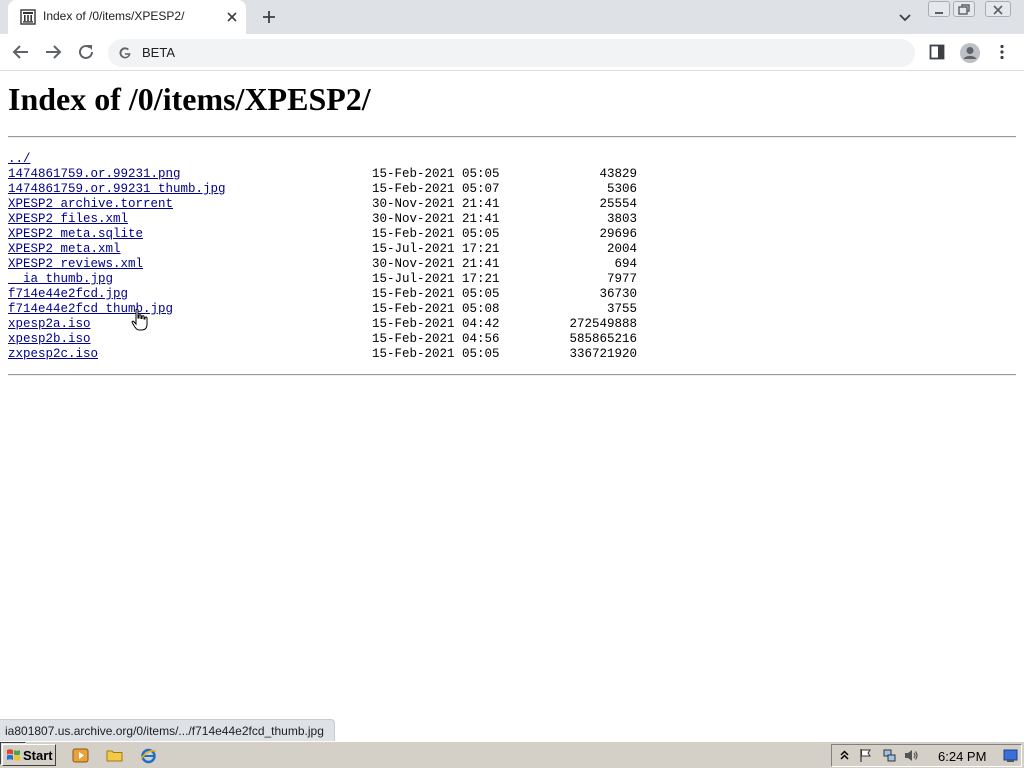  What do you see at coordinates (38, 755) in the screenshot?
I see `start-label: Start` at bounding box center [38, 755].